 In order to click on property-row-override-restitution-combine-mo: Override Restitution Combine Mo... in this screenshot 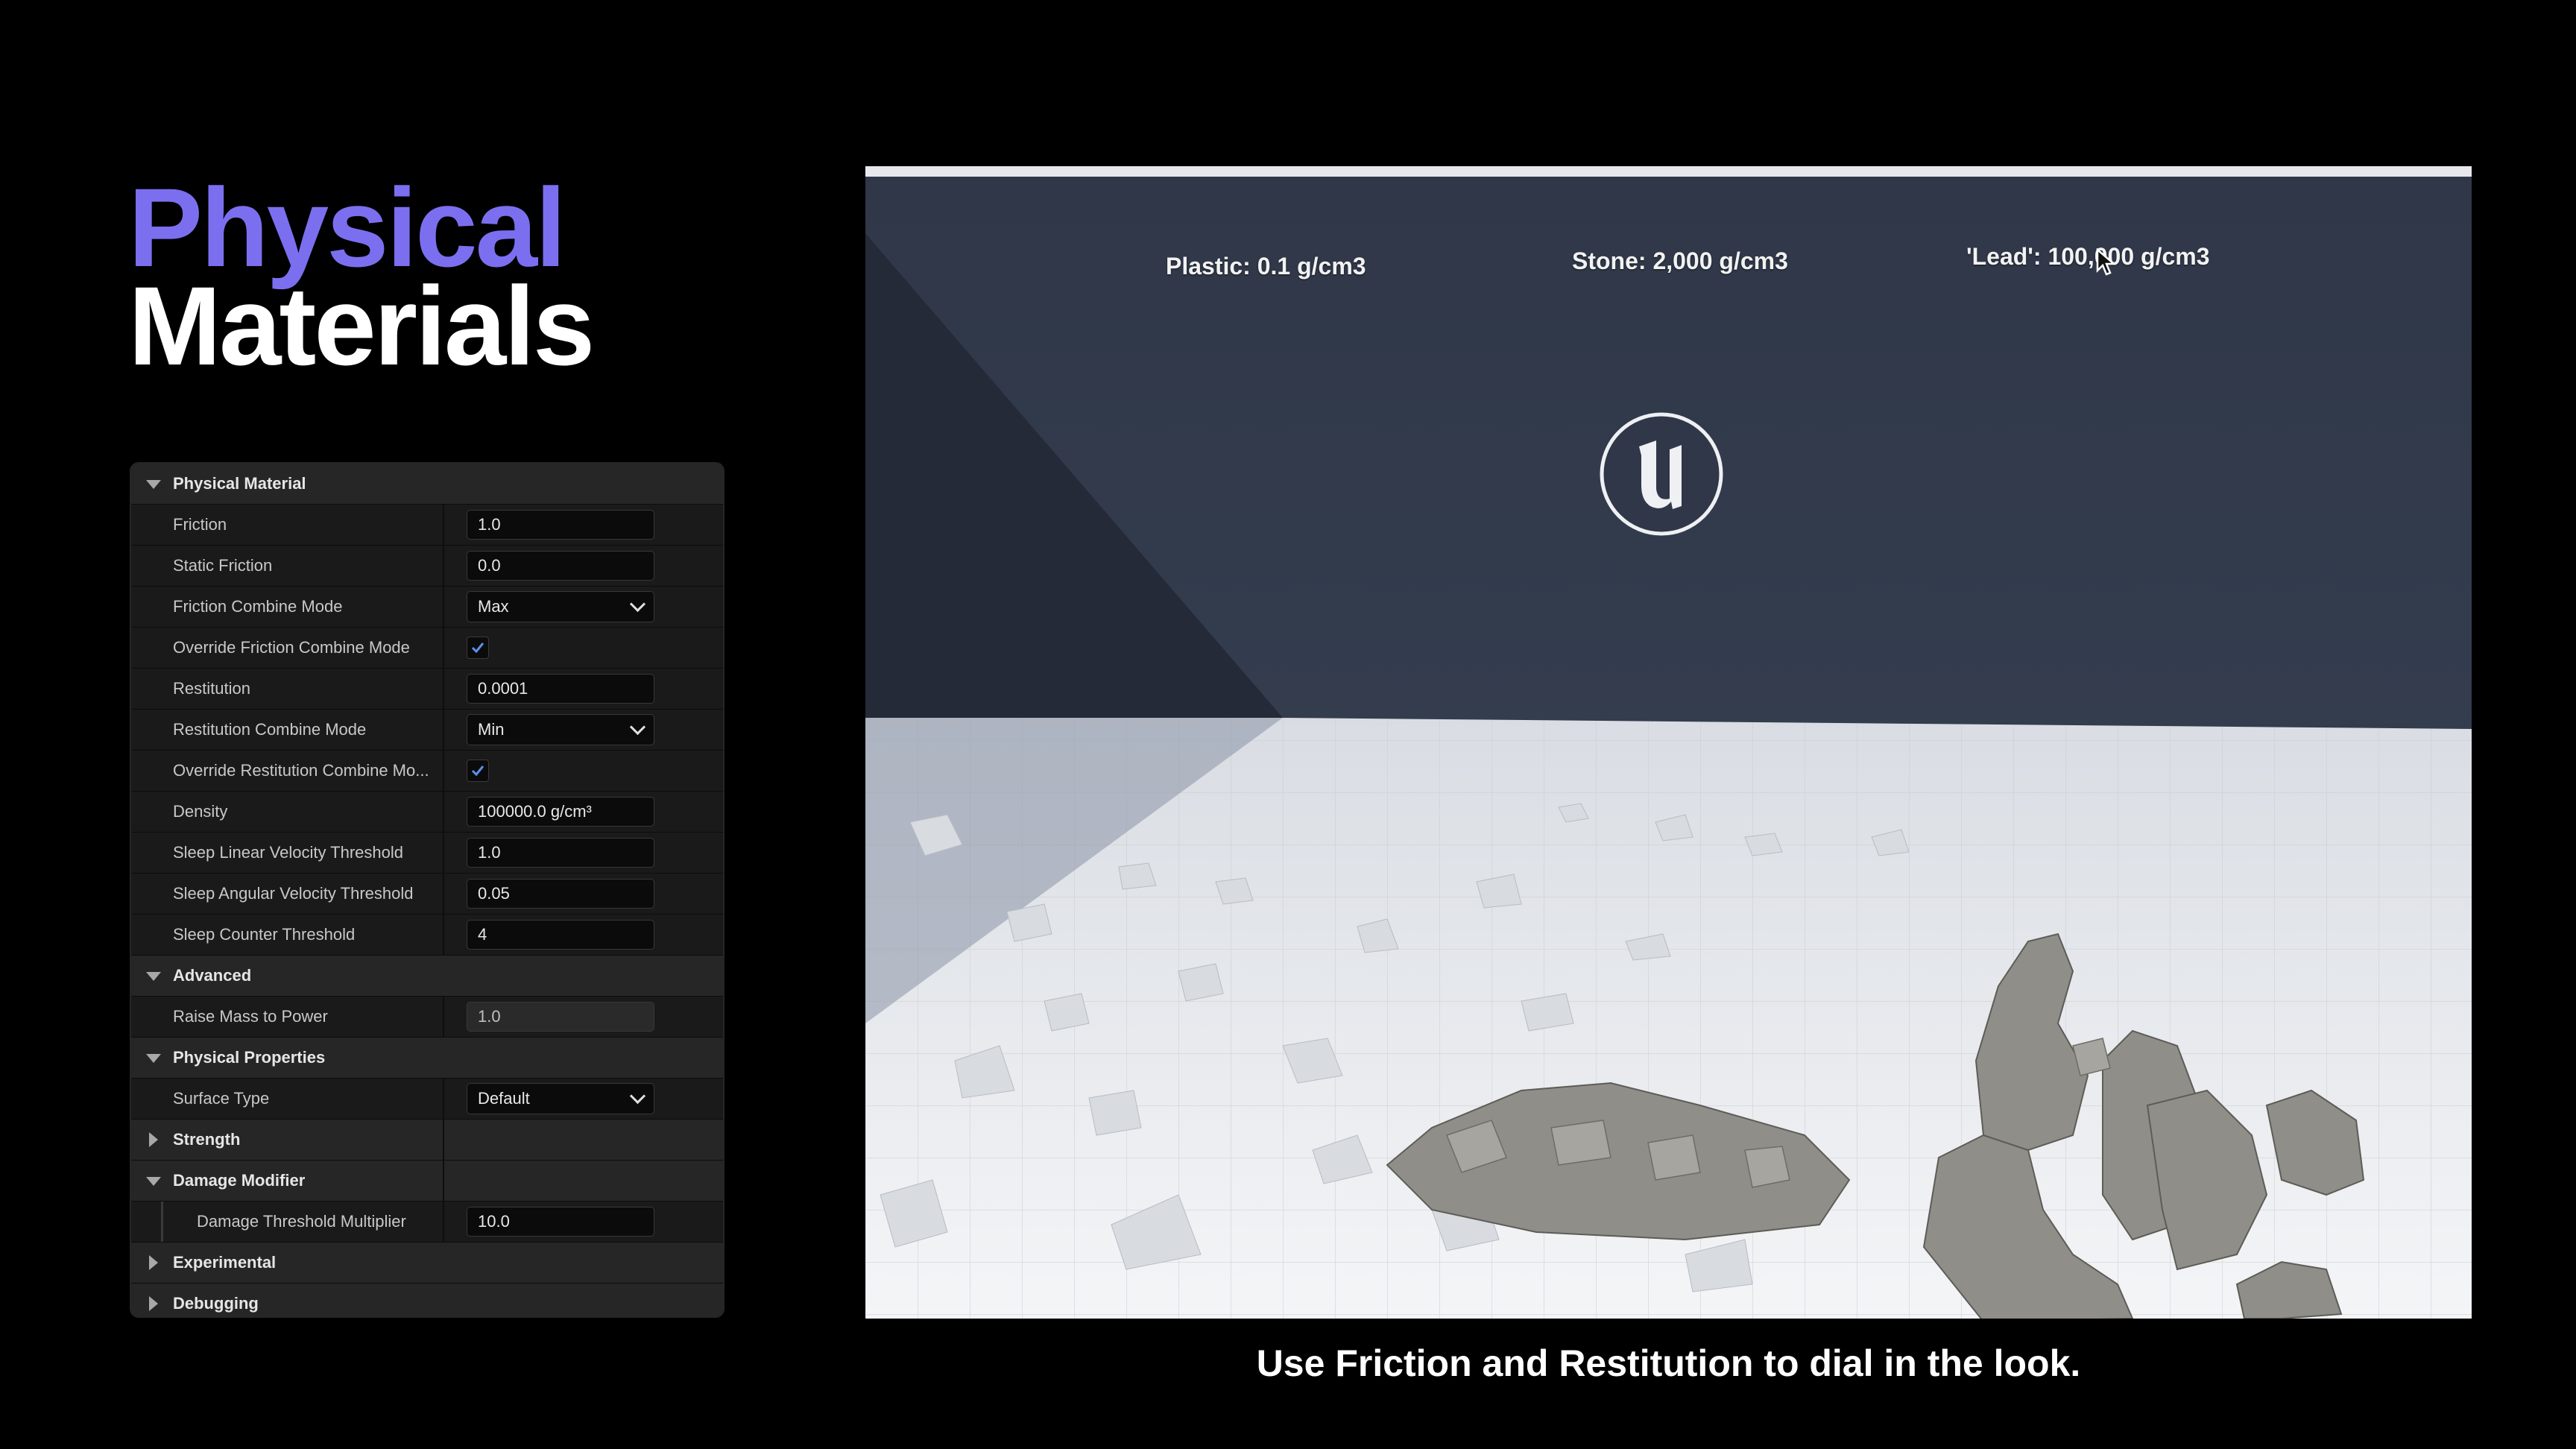, I will do `click(427, 771)`.